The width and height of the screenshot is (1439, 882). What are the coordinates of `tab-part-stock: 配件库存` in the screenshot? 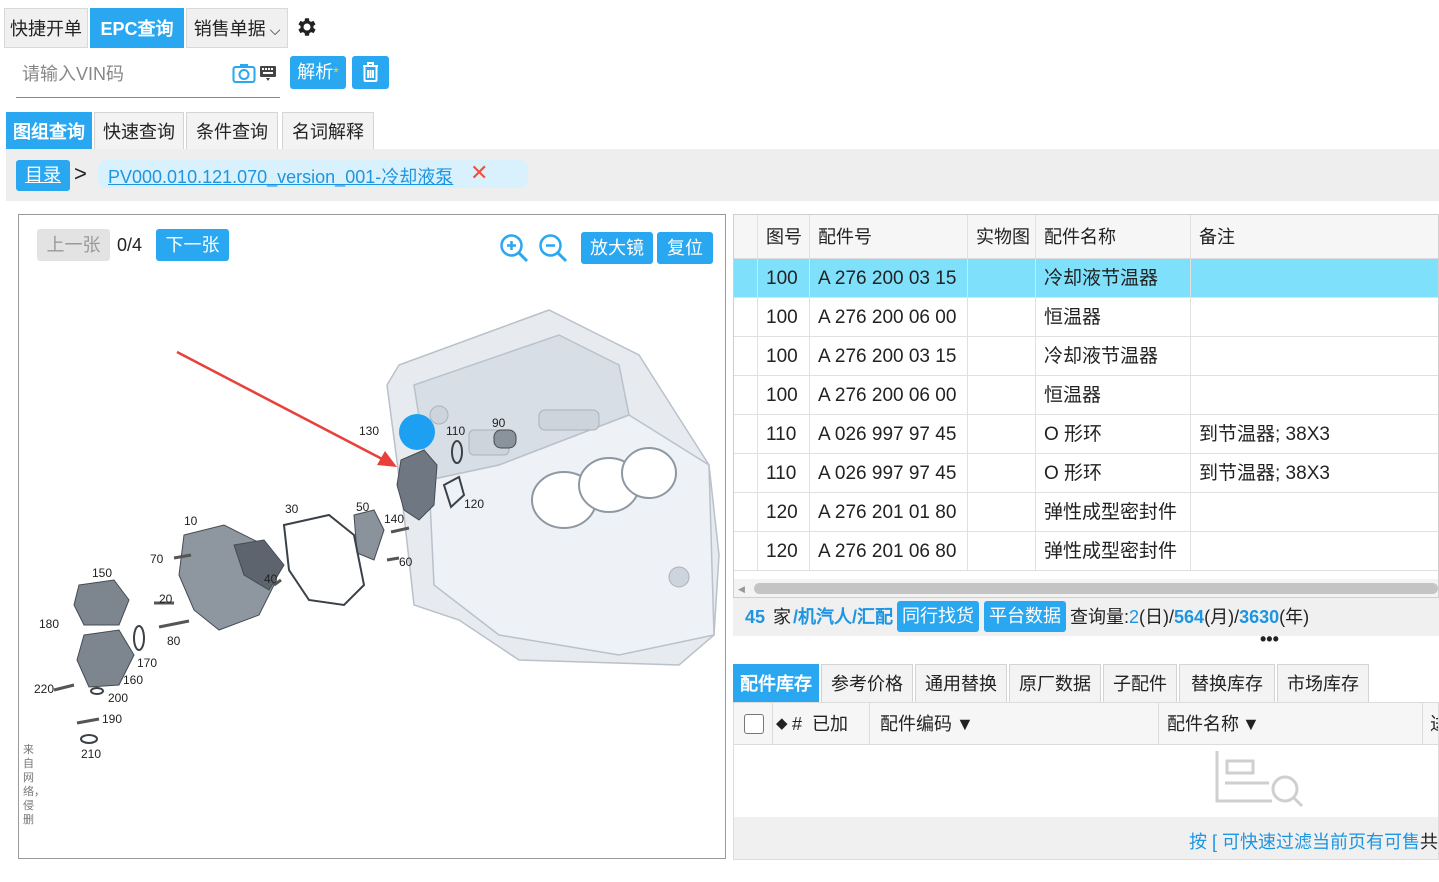 It's located at (776, 683).